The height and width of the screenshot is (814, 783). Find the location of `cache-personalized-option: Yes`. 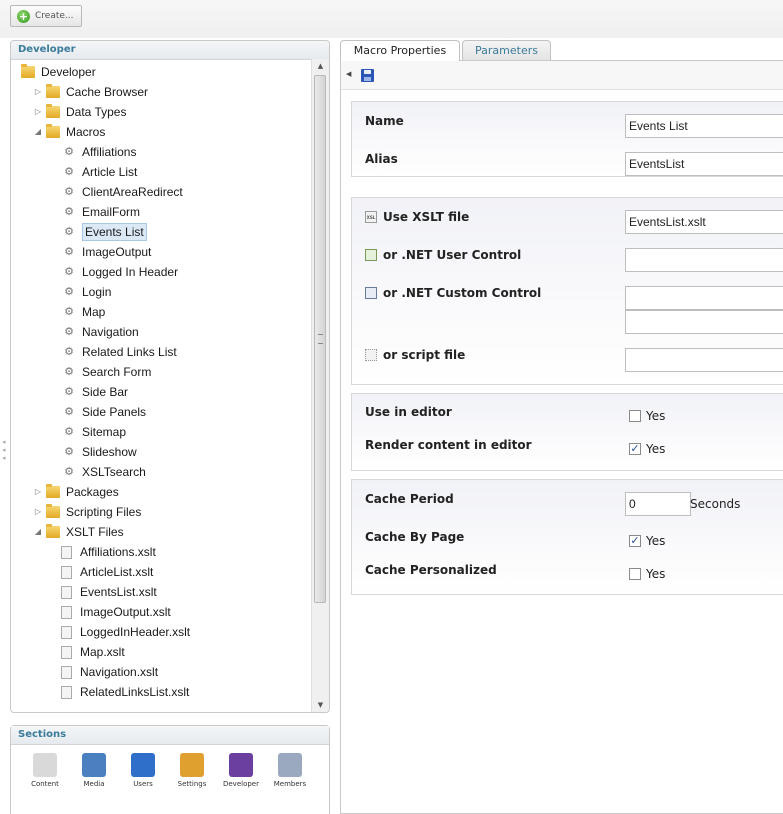

cache-personalized-option: Yes is located at coordinates (647, 574).